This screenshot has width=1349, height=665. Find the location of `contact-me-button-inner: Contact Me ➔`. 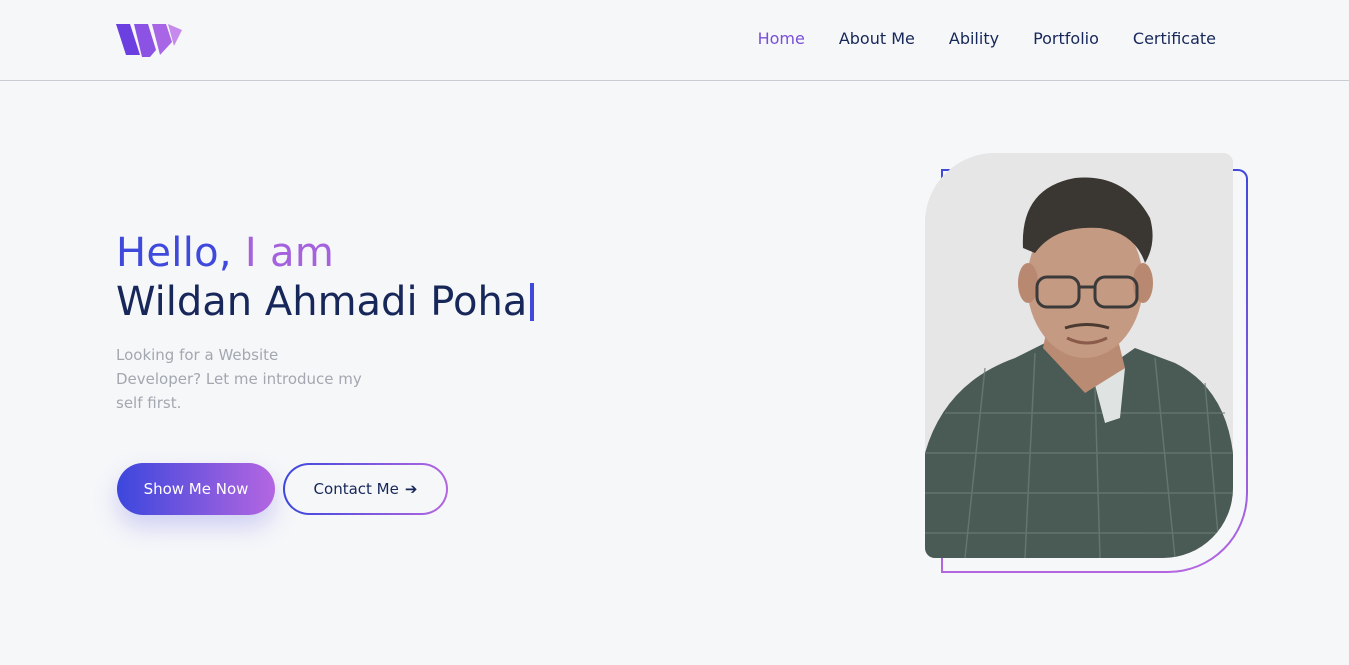

contact-me-button-inner: Contact Me ➔ is located at coordinates (365, 489).